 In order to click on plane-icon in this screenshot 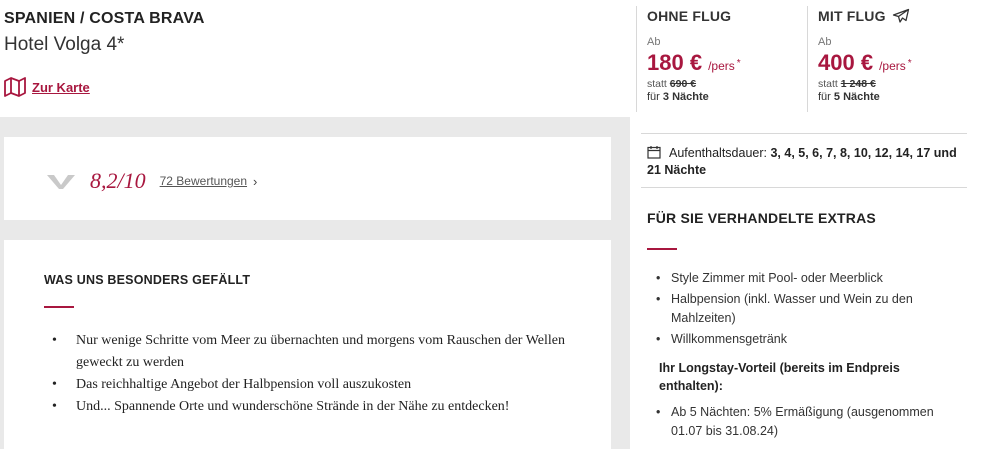, I will do `click(900, 15)`.